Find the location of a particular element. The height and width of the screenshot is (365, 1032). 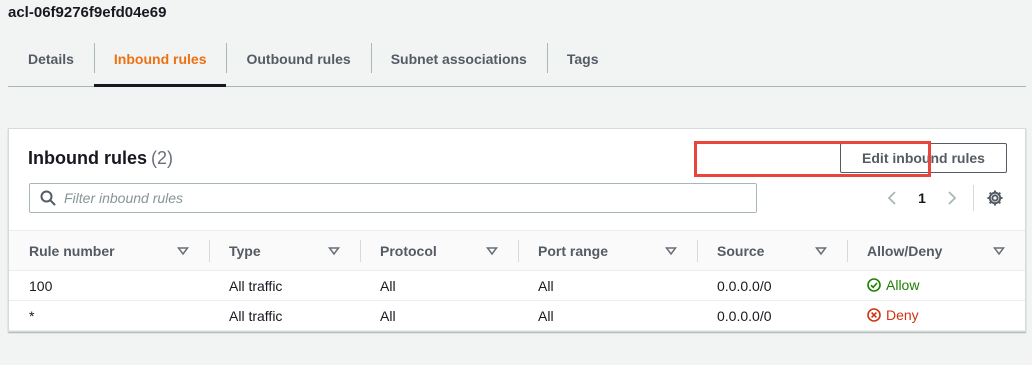

cell-allow-deny: Deny is located at coordinates (936, 315).